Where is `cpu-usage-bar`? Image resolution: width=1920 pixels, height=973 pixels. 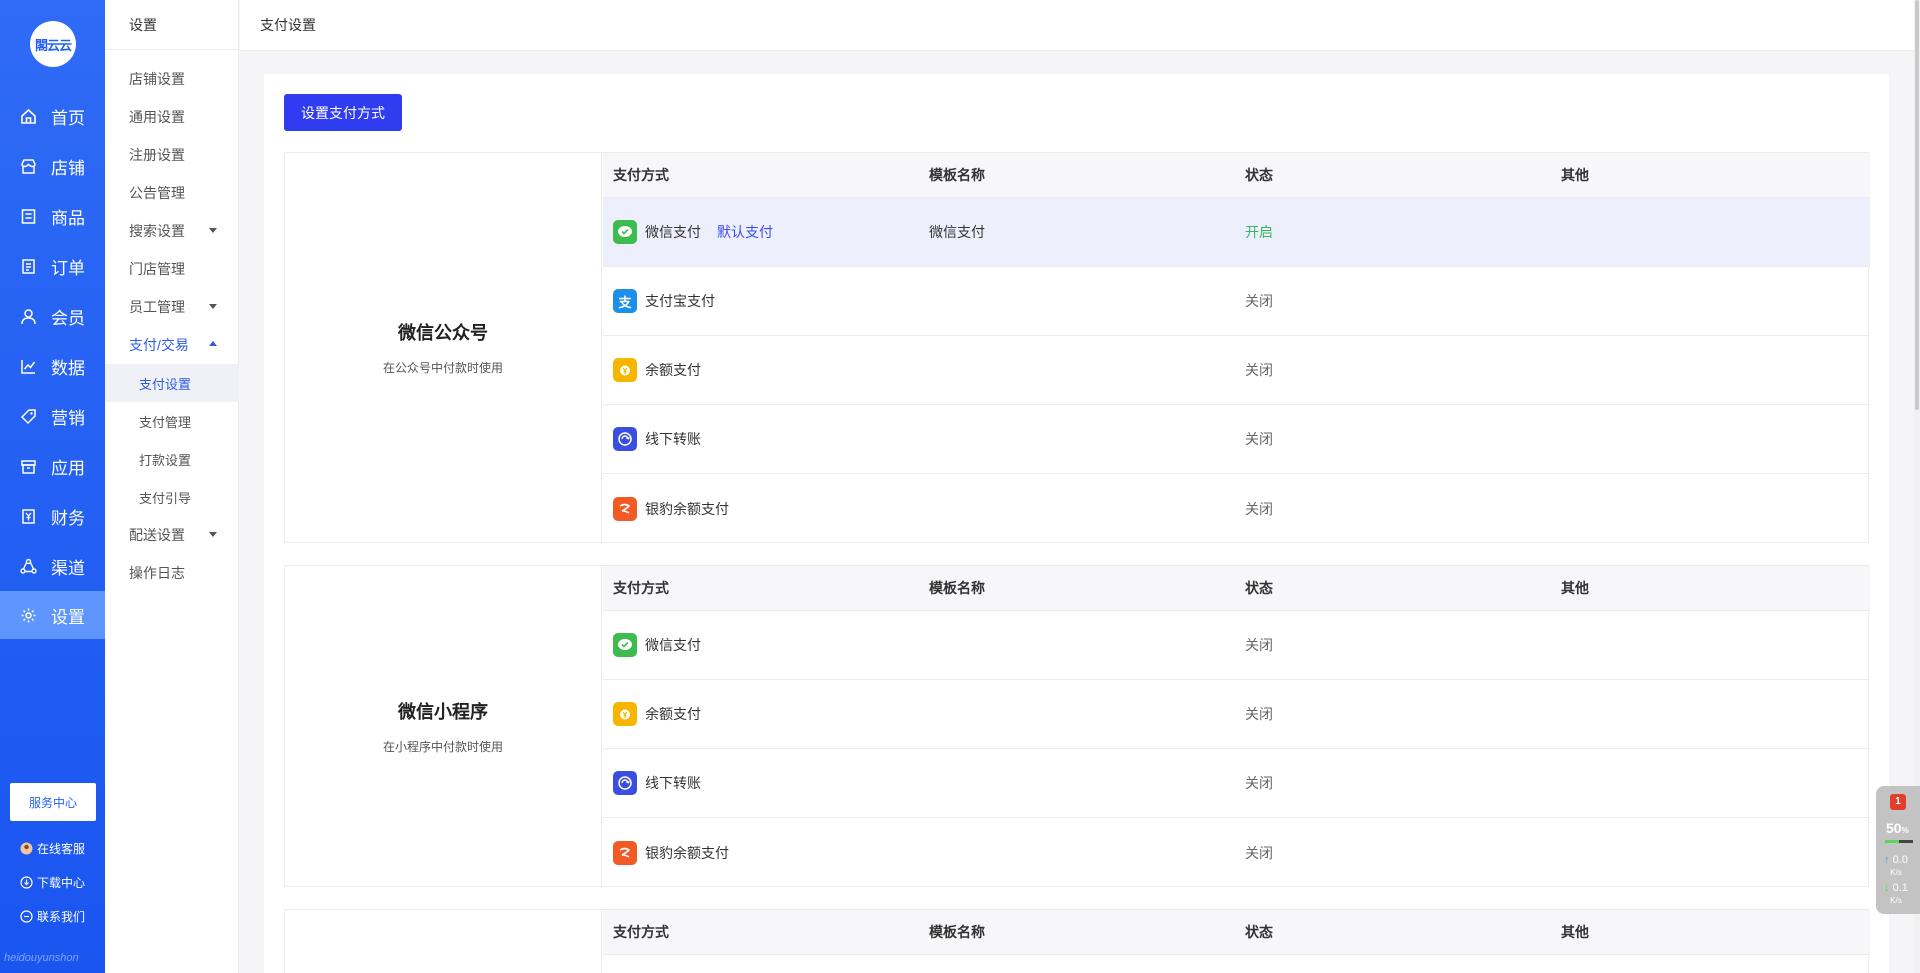 cpu-usage-bar is located at coordinates (1899, 841).